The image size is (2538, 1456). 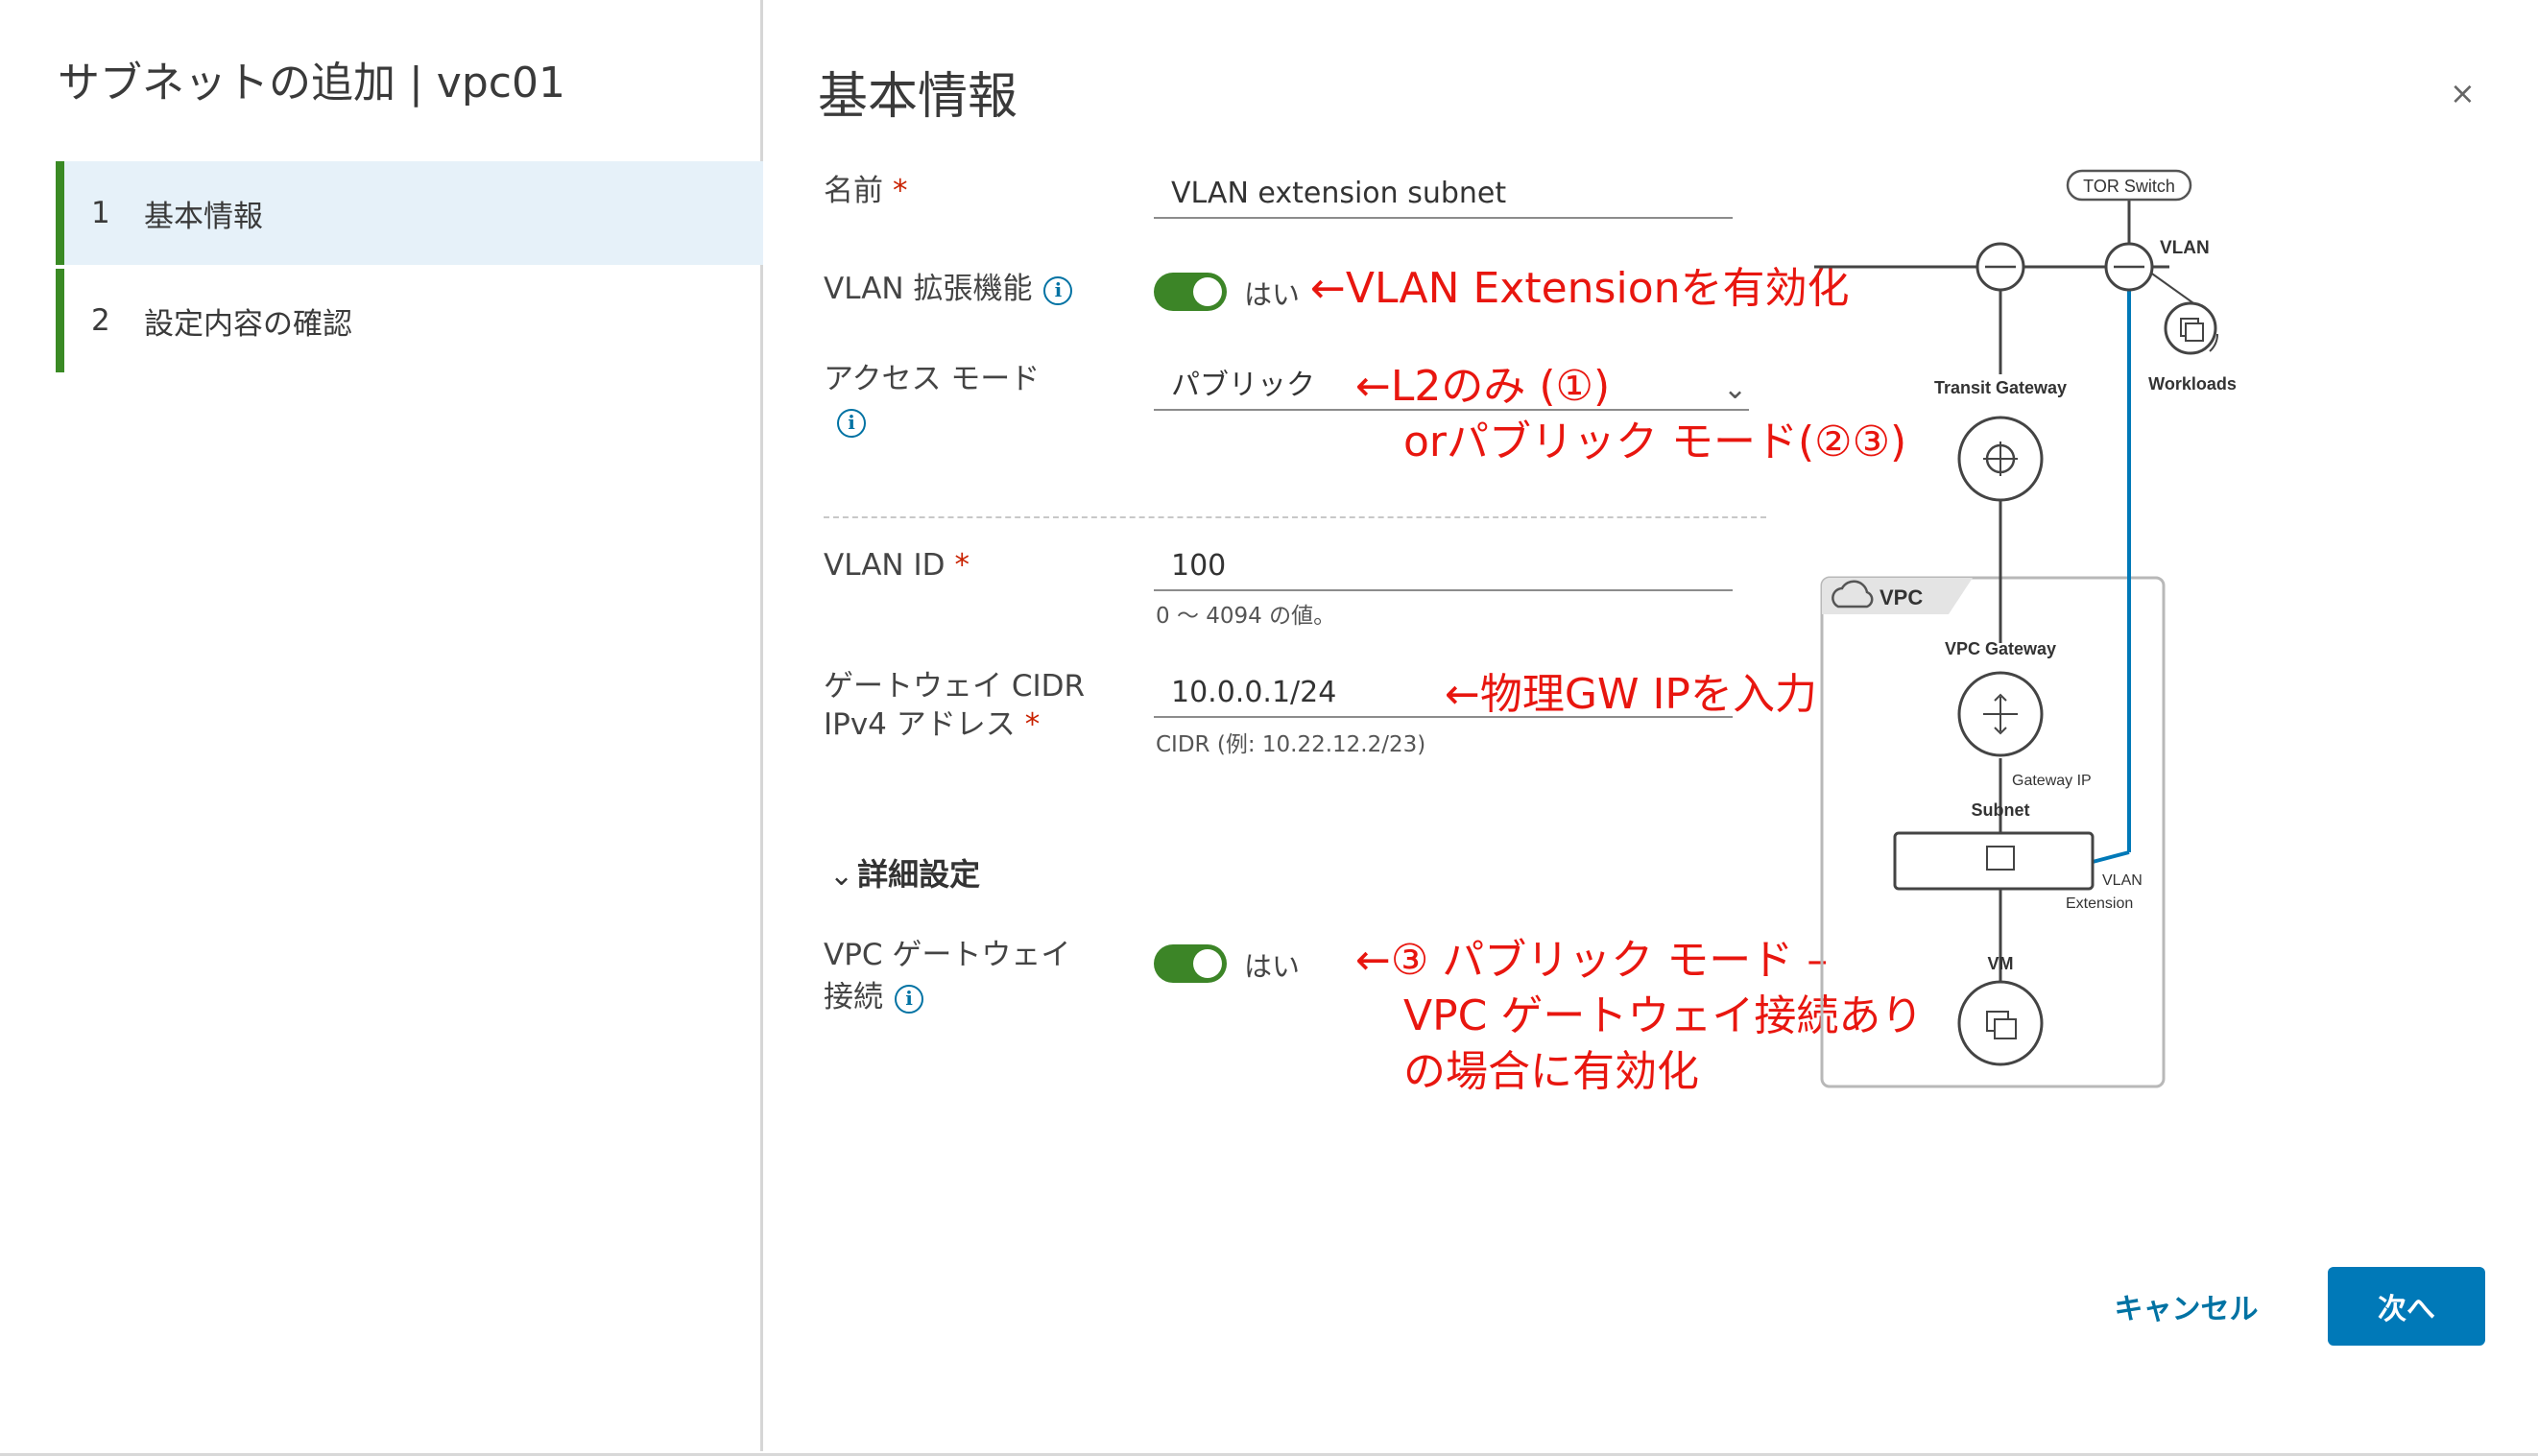 What do you see at coordinates (1272, 967) in the screenshot?
I see `vpc-gateway-toggle-label: はい` at bounding box center [1272, 967].